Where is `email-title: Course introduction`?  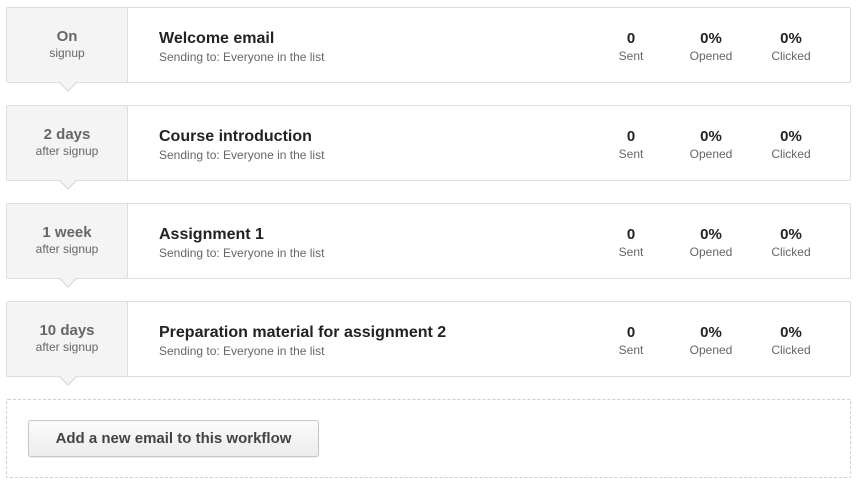 email-title: Course introduction is located at coordinates (241, 137).